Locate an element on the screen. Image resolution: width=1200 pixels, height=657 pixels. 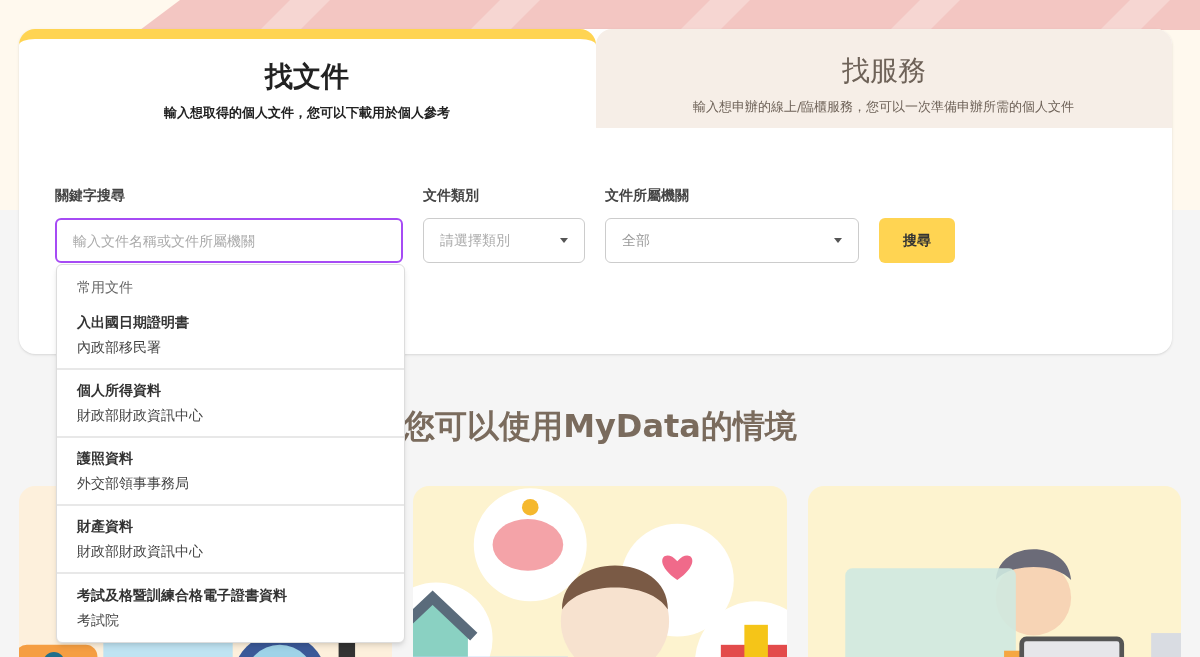
keyword-search-field: 輸入文件名稱或文件所屬機關 is located at coordinates (229, 240).